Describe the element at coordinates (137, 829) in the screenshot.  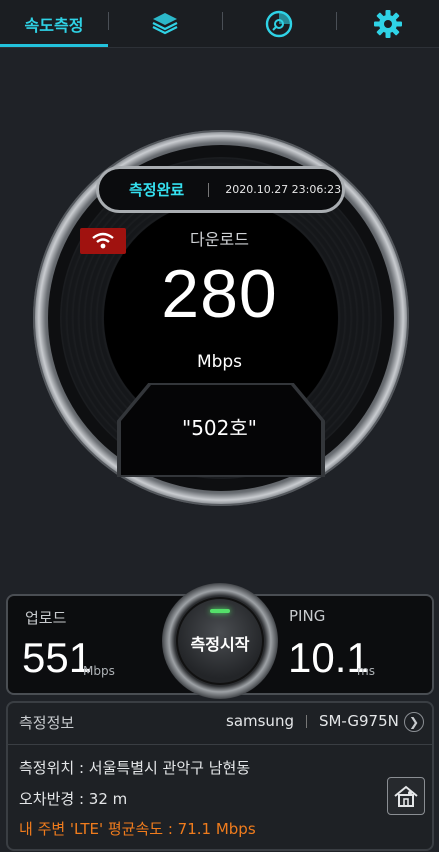
I see `nearby-average-speed: 내 주변 'LTE' 평균속도 : 71.1 Mbps` at that location.